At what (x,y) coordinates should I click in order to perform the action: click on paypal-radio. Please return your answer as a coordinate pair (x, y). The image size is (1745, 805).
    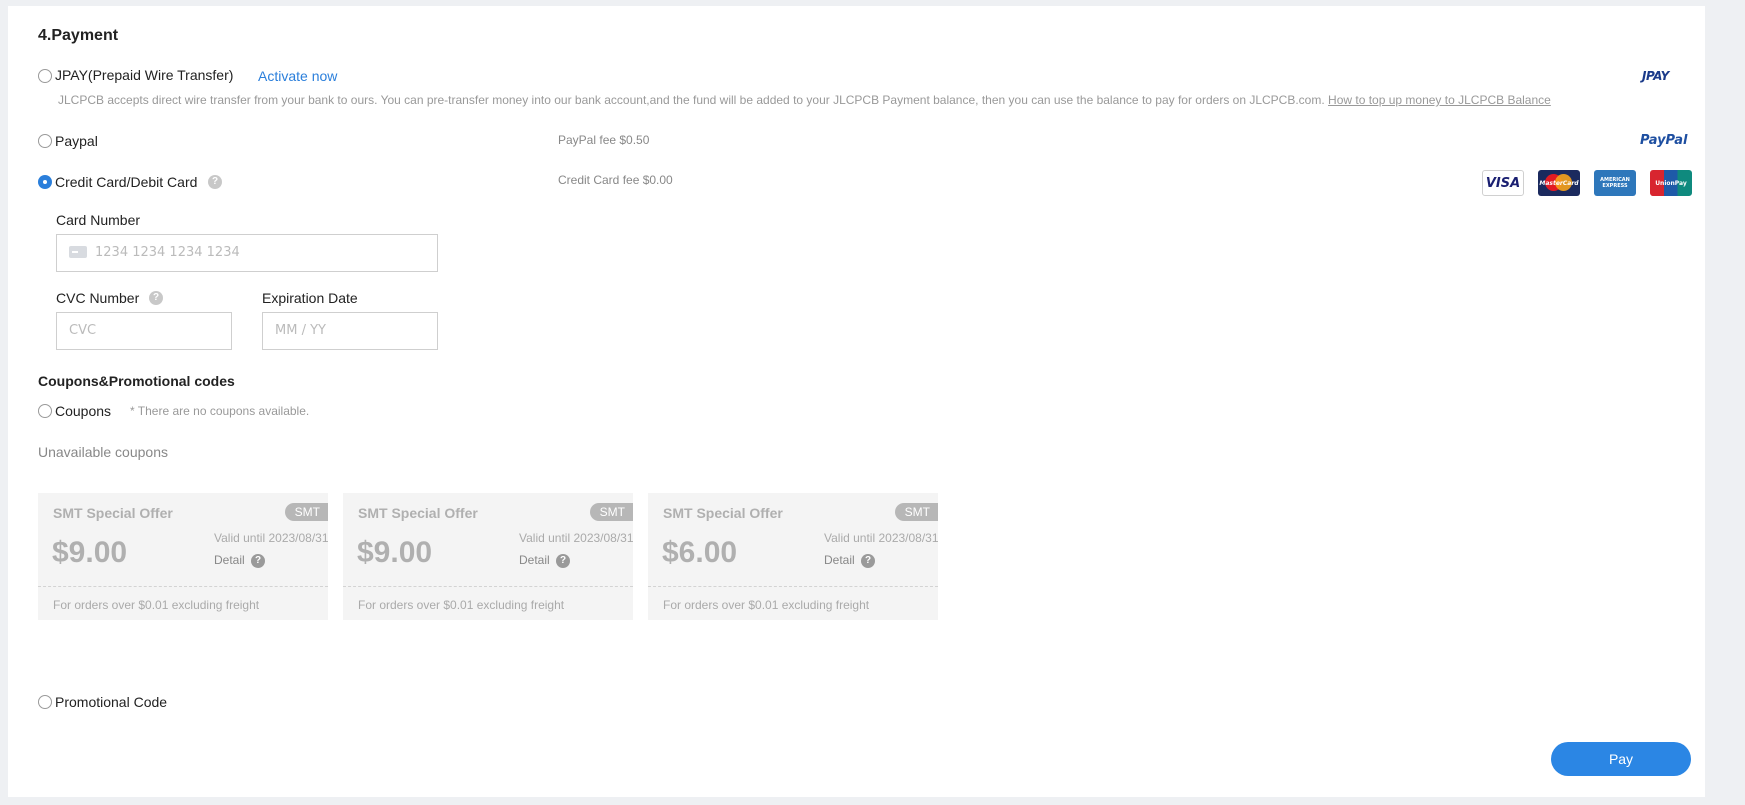
    Looking at the image, I should click on (45, 141).